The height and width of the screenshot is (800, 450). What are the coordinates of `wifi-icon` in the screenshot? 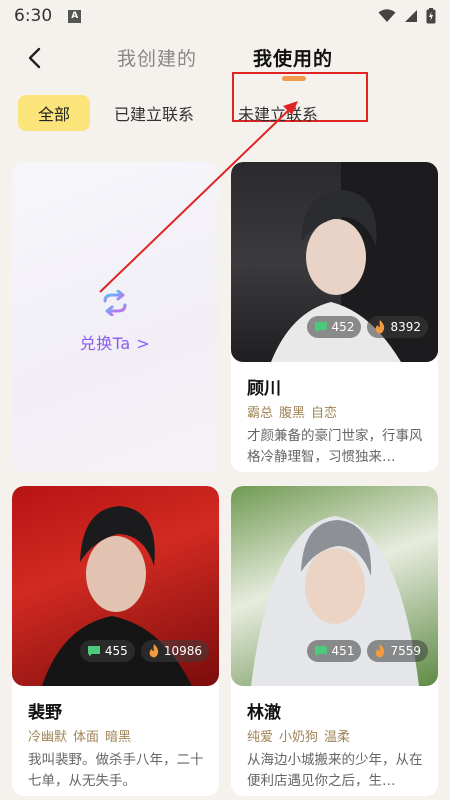 It's located at (387, 15).